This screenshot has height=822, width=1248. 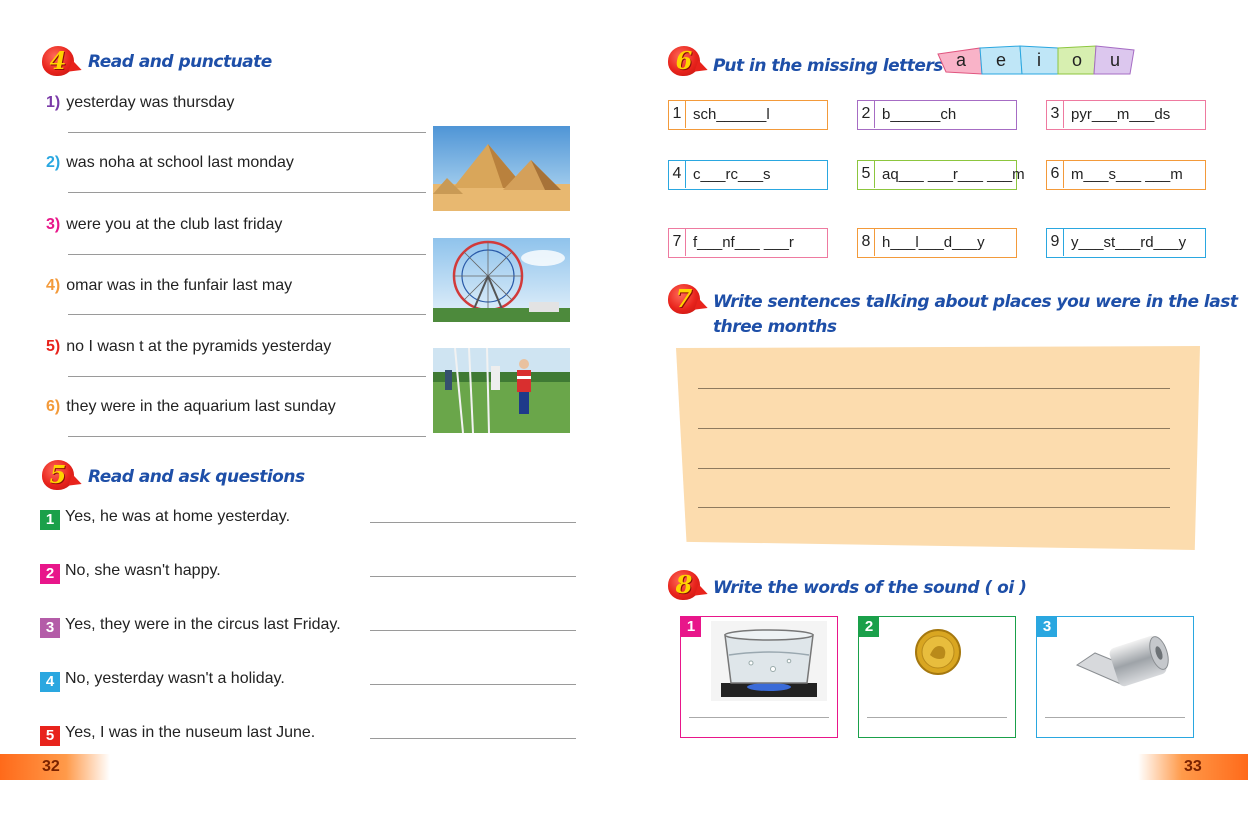 What do you see at coordinates (51, 766) in the screenshot?
I see `page-number-left: 32` at bounding box center [51, 766].